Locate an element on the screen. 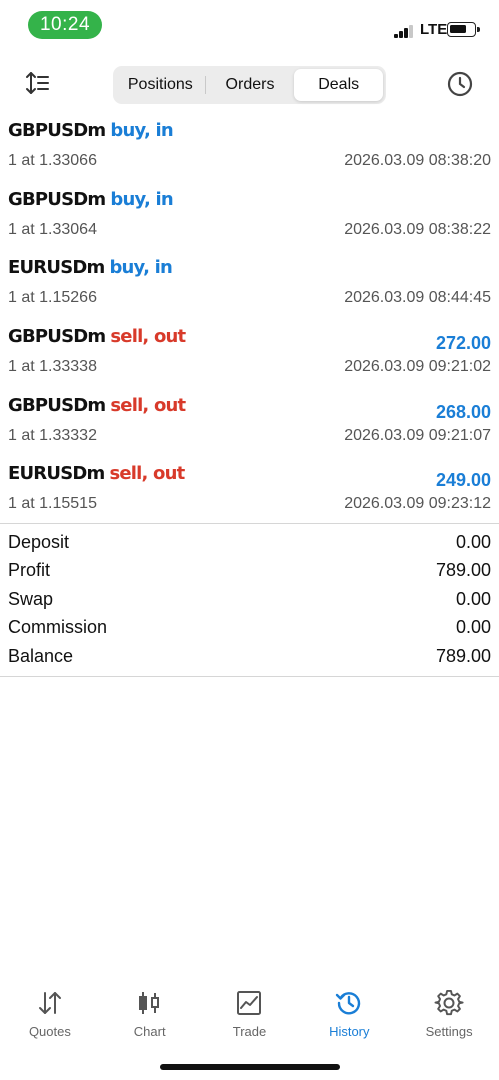 The height and width of the screenshot is (1080, 499). tab-label: Trade is located at coordinates (249, 1031).